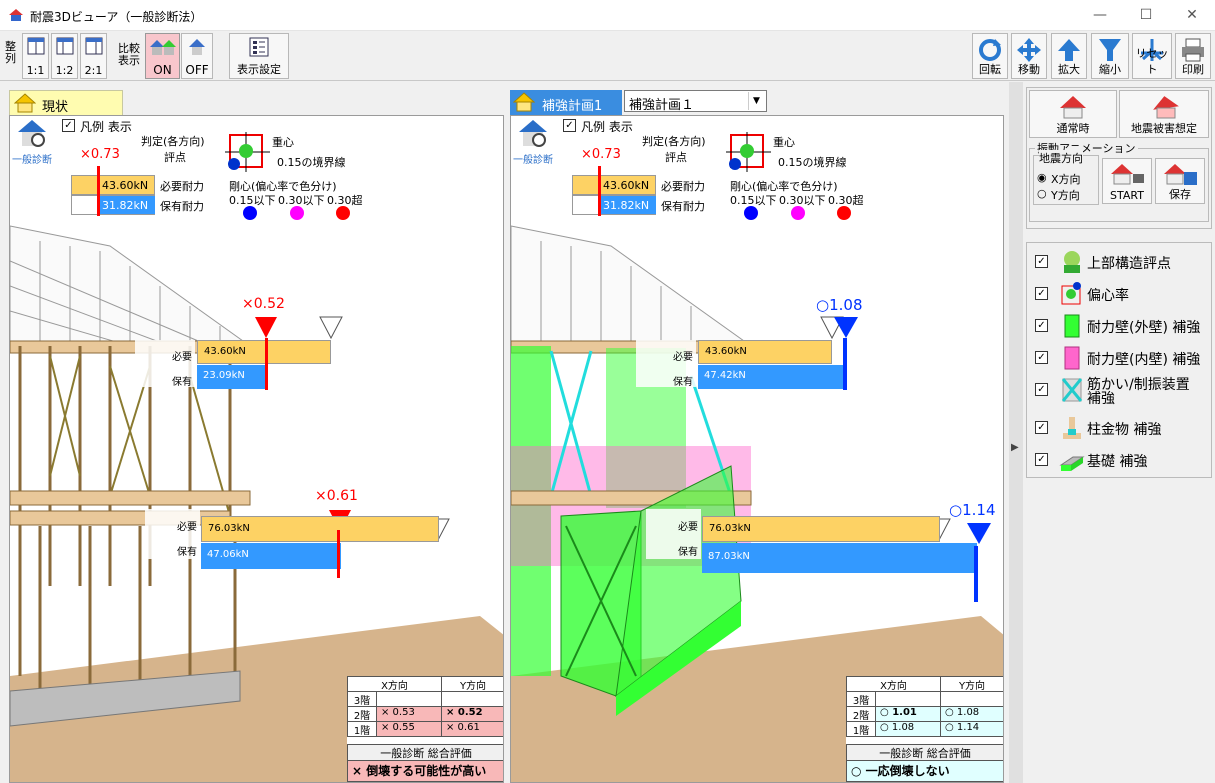  Describe the element at coordinates (1015, 447) in the screenshot. I see `chevron-right-icon: ▶` at that location.